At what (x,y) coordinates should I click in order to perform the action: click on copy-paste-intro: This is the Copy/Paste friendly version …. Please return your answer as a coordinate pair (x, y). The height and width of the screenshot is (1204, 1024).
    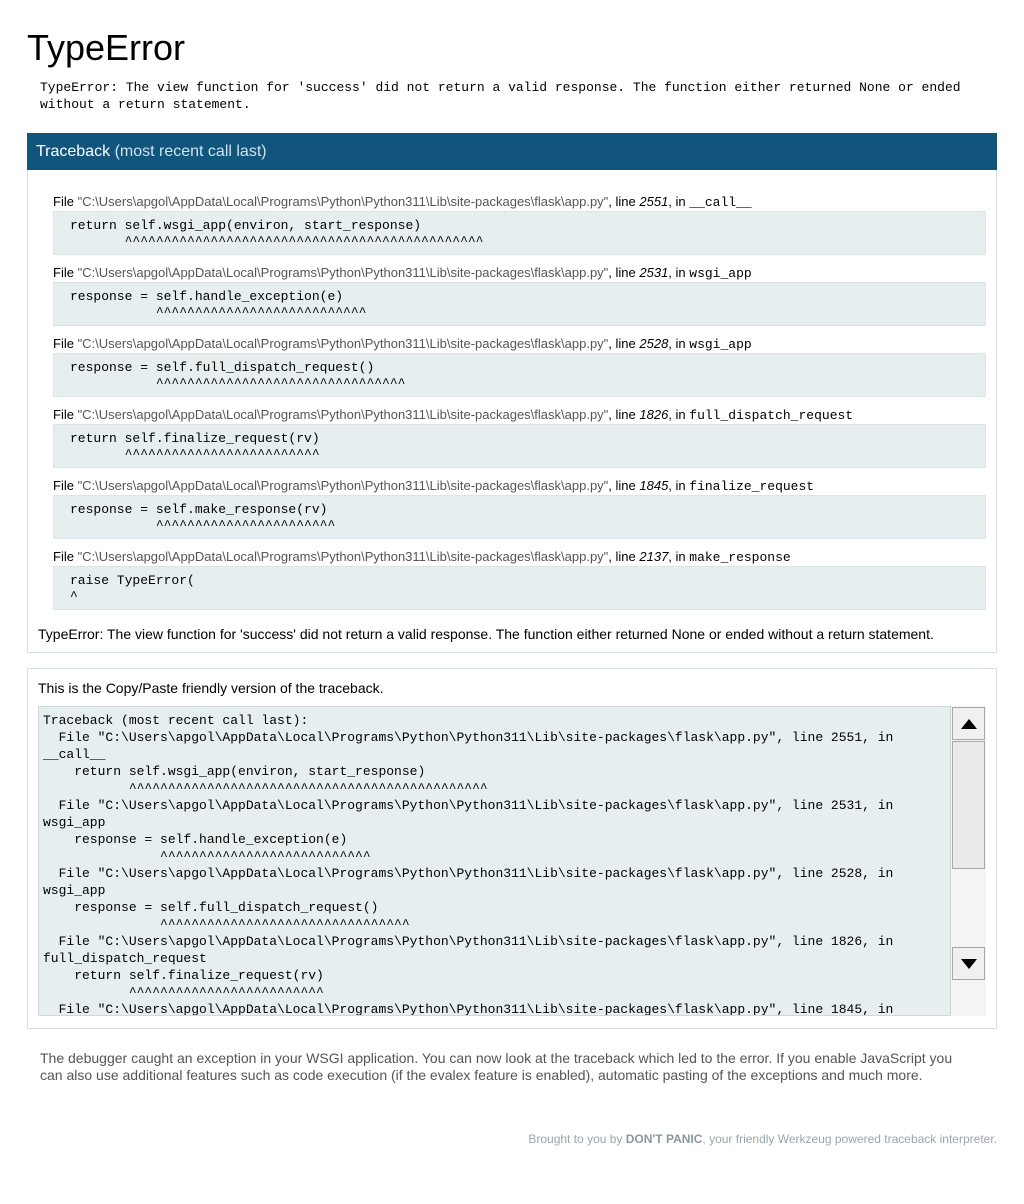
    Looking at the image, I should click on (211, 688).